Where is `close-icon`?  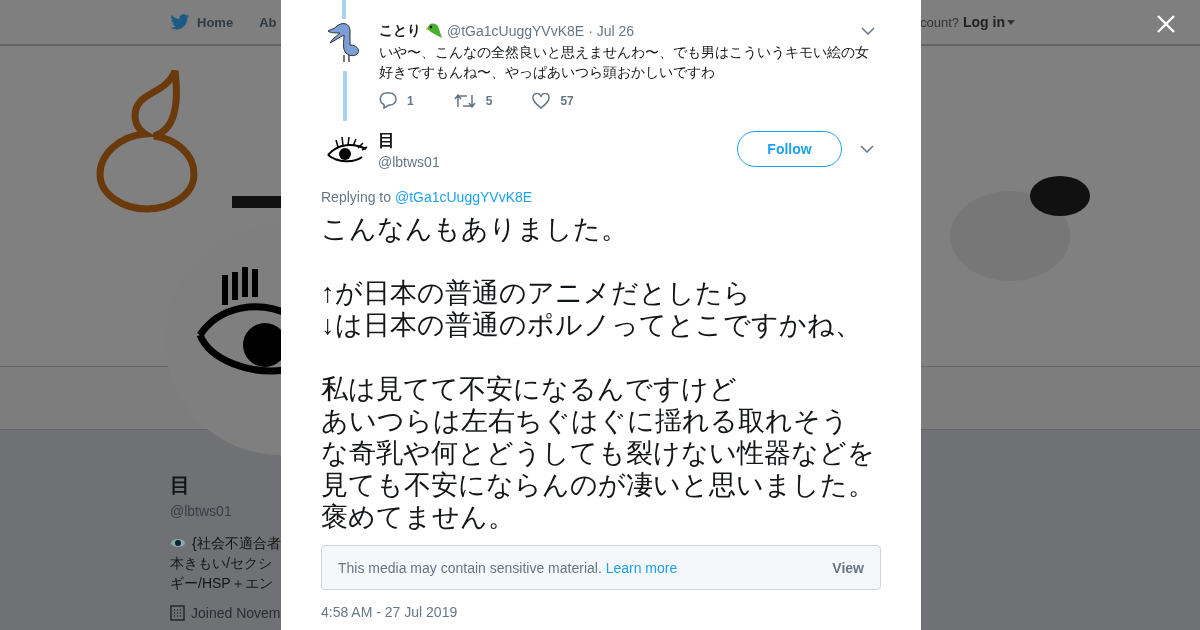 close-icon is located at coordinates (1166, 24).